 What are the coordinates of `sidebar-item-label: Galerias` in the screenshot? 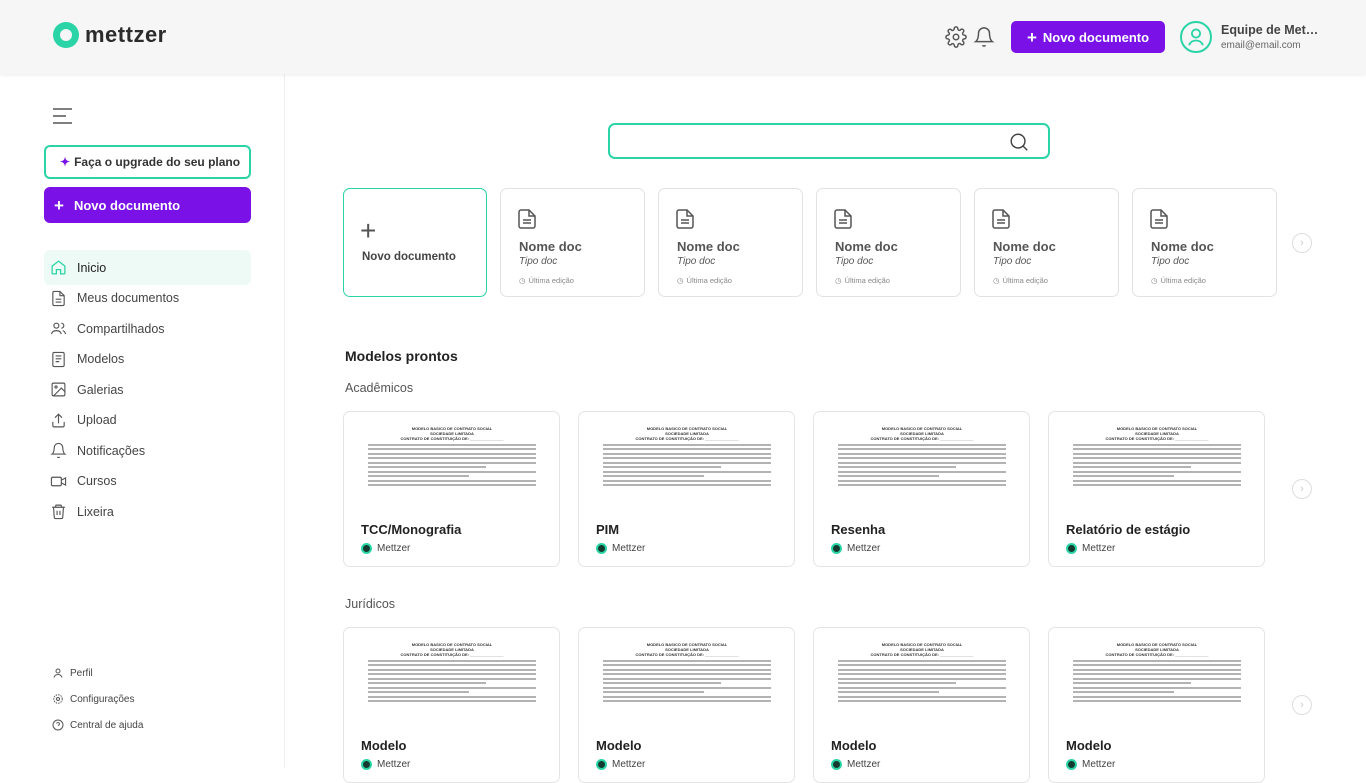 It's located at (100, 389).